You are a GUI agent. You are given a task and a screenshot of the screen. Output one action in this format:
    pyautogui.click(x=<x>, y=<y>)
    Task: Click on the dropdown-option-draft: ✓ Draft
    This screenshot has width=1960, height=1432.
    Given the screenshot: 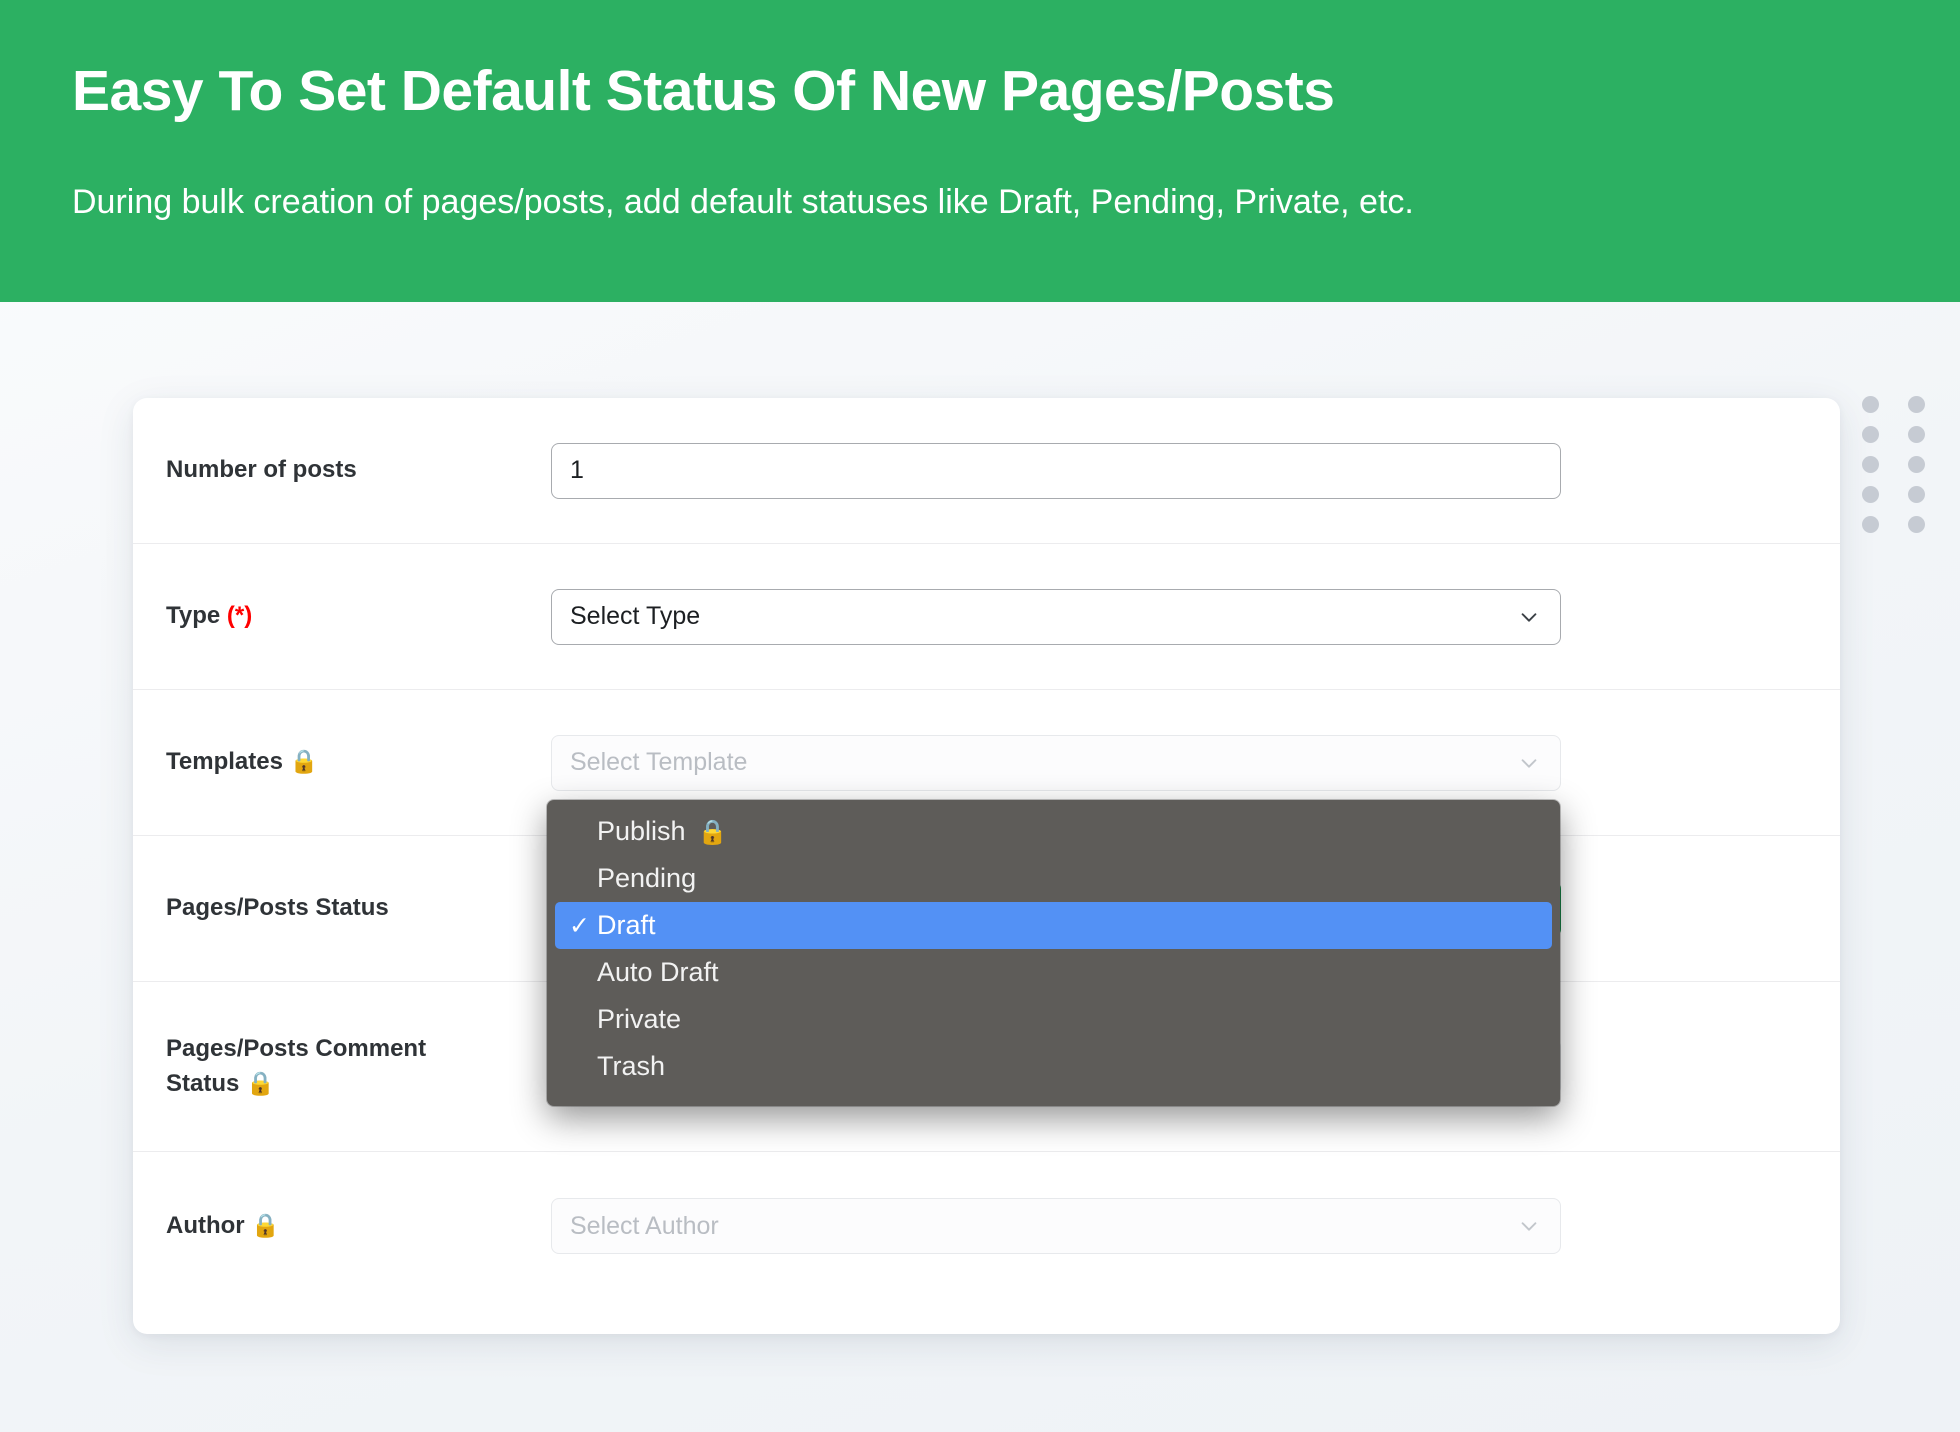 What is the action you would take?
    pyautogui.click(x=1053, y=925)
    